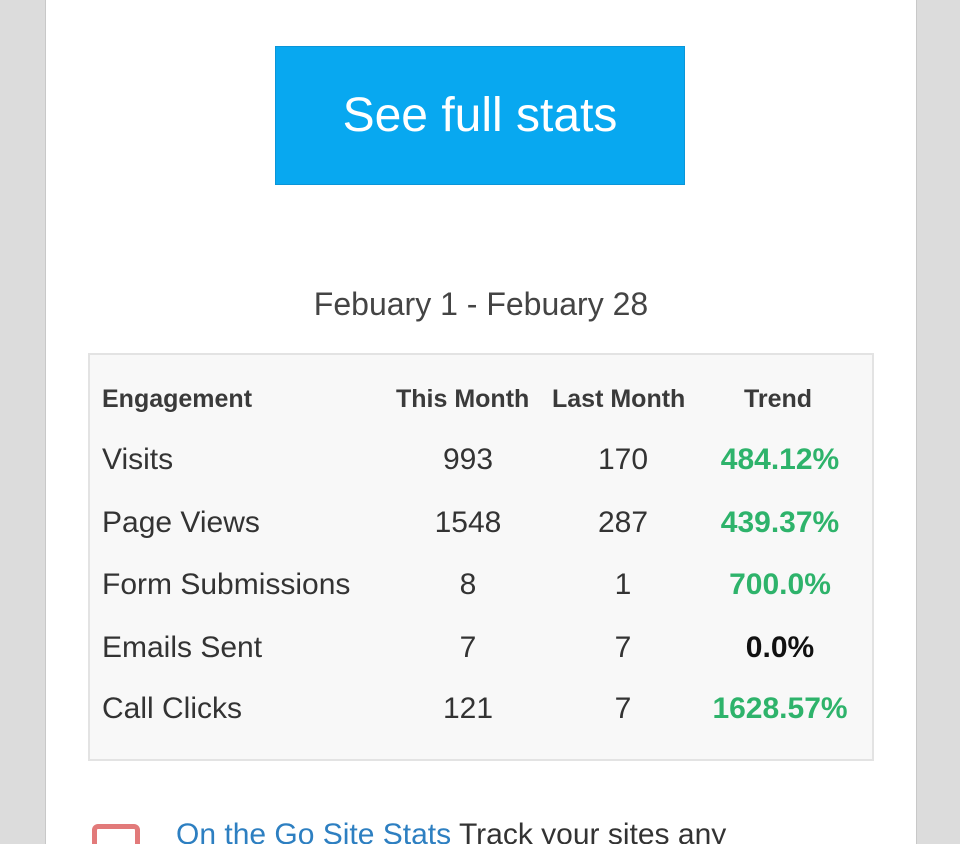 This screenshot has height=844, width=960. Describe the element at coordinates (623, 459) in the screenshot. I see `last-month-value: 170` at that location.